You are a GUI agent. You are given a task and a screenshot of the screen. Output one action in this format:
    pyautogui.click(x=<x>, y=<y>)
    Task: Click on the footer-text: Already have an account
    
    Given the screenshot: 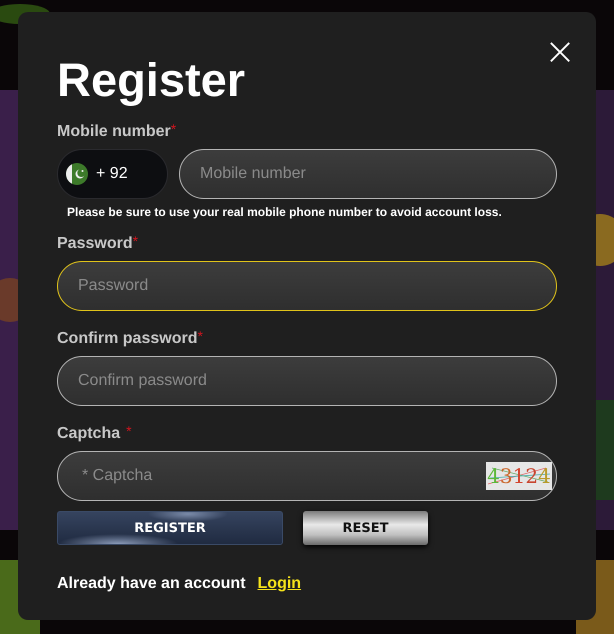 What is the action you would take?
    pyautogui.click(x=151, y=584)
    